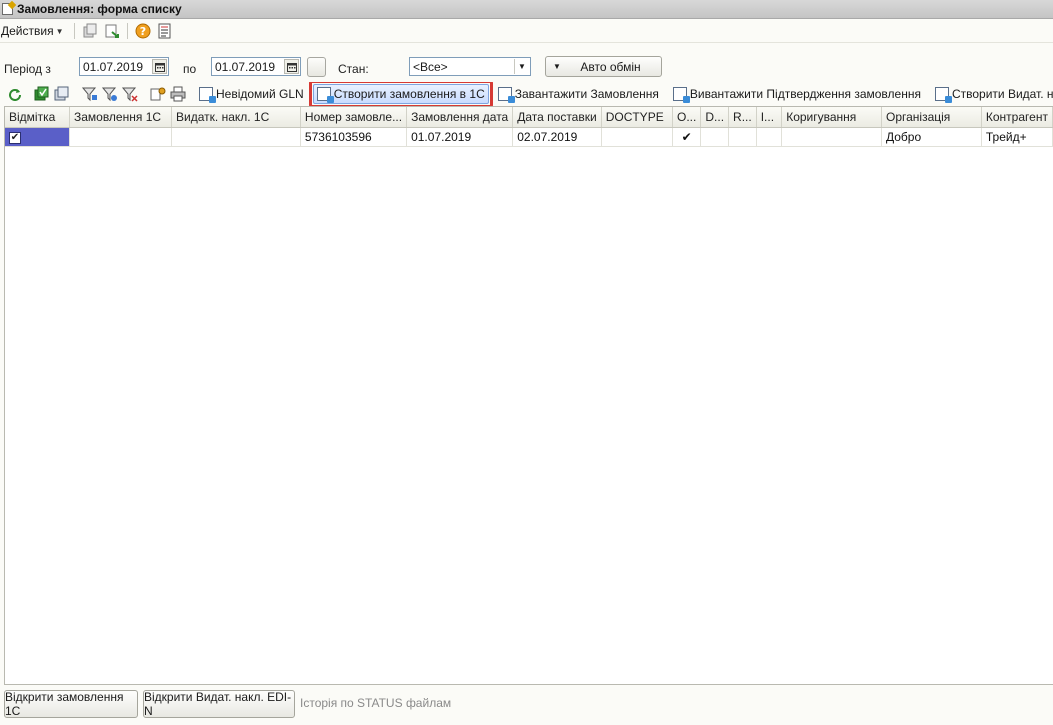  I want to click on menu-bar: Действия ▼ ?, so click(526, 31).